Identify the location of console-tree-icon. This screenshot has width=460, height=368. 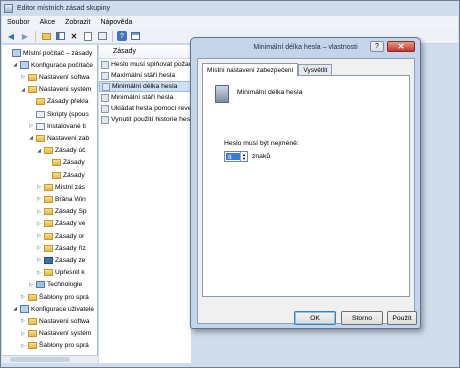
(60, 36).